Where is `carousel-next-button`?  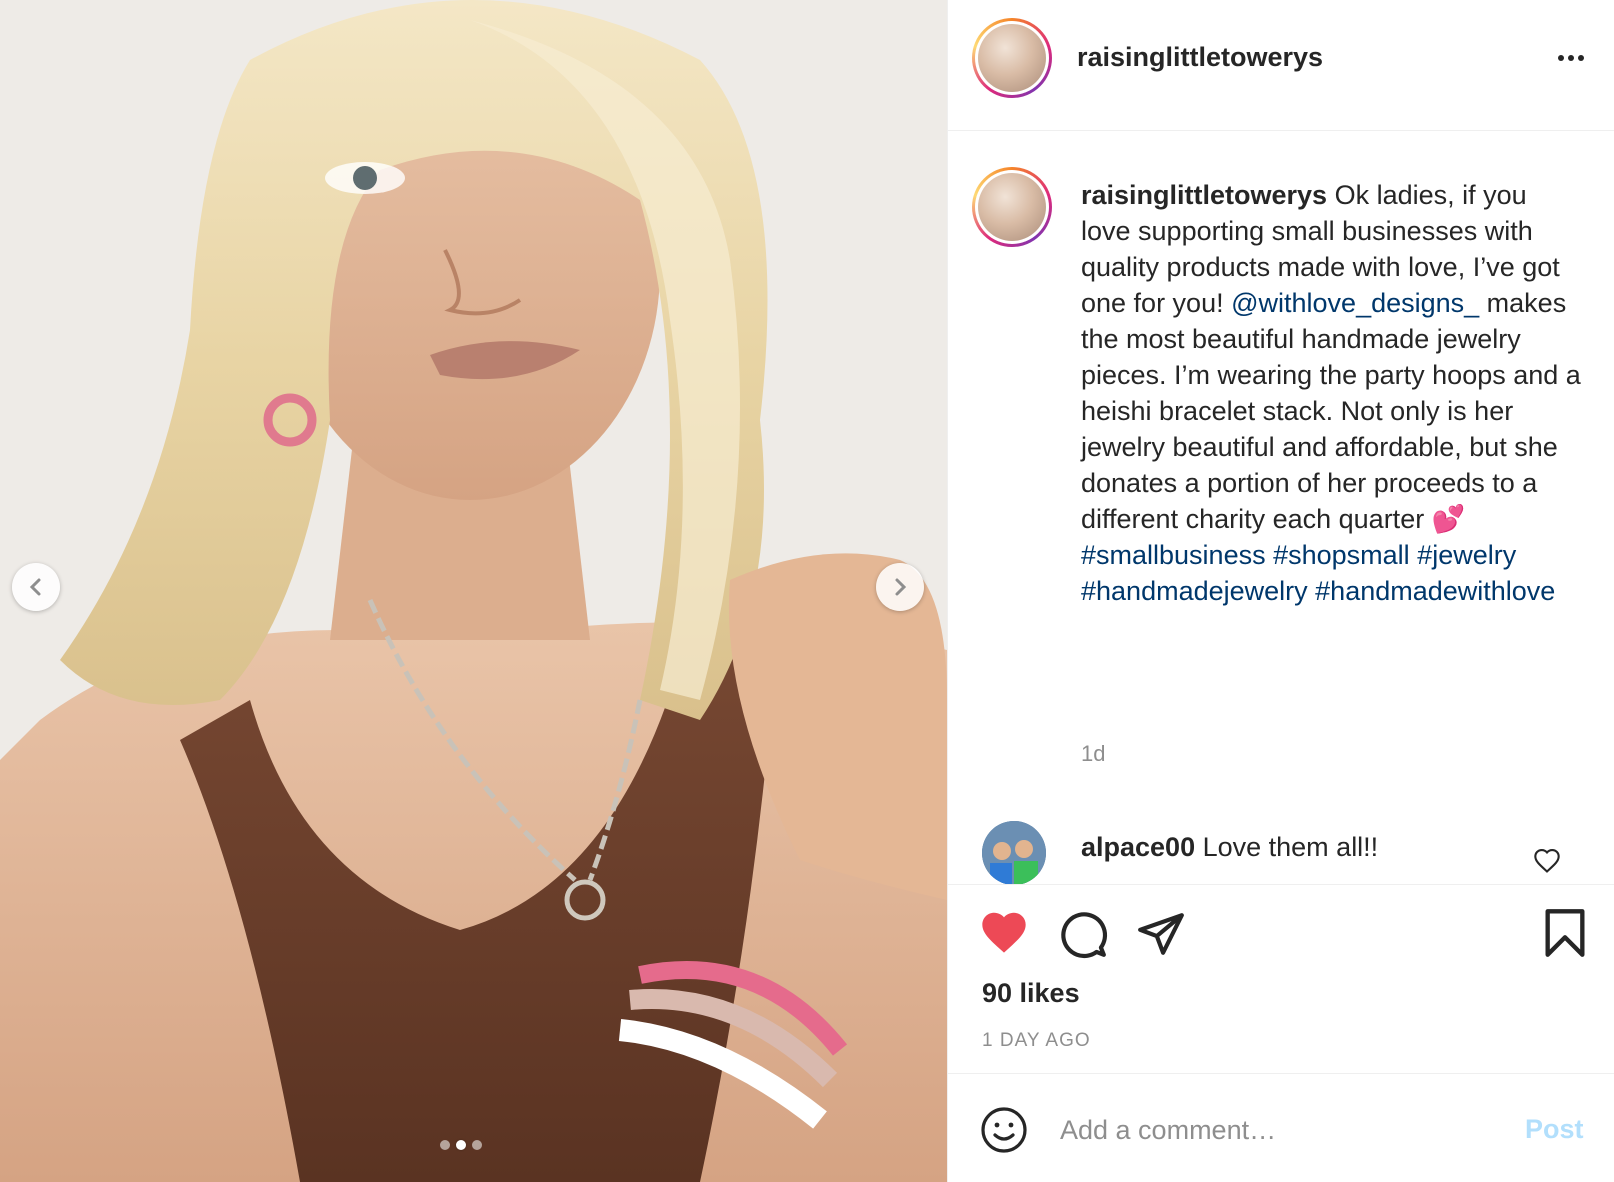 carousel-next-button is located at coordinates (900, 587).